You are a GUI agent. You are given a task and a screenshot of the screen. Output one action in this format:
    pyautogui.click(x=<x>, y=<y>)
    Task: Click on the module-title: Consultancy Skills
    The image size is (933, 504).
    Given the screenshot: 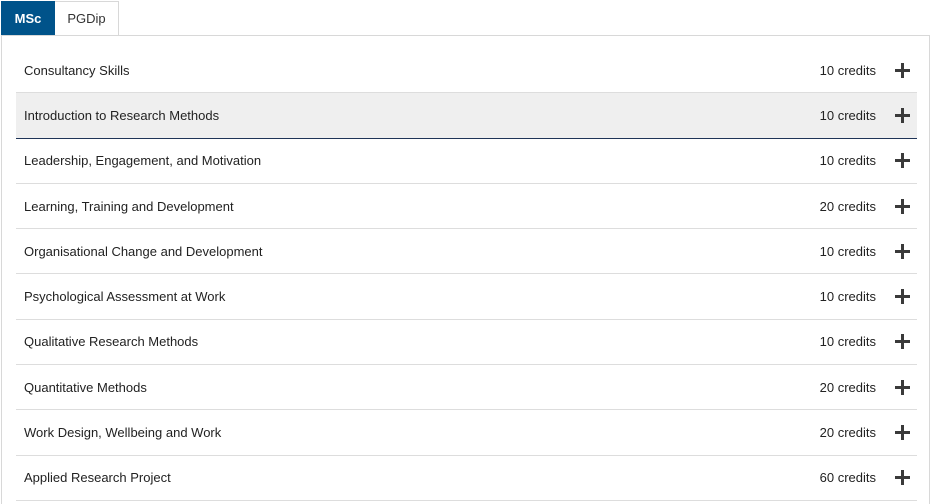 What is the action you would take?
    pyautogui.click(x=77, y=70)
    